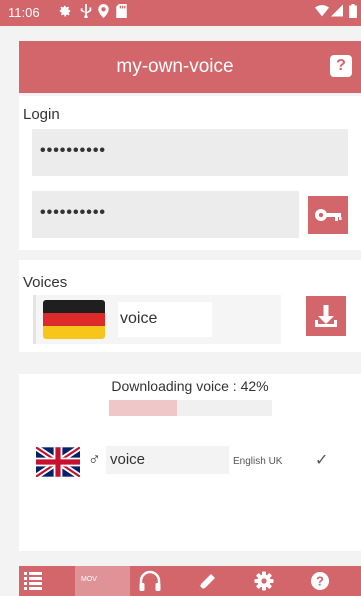 The width and height of the screenshot is (361, 596). I want to click on installed-voice-item: ♂ voice English UK ✓, so click(190, 463).